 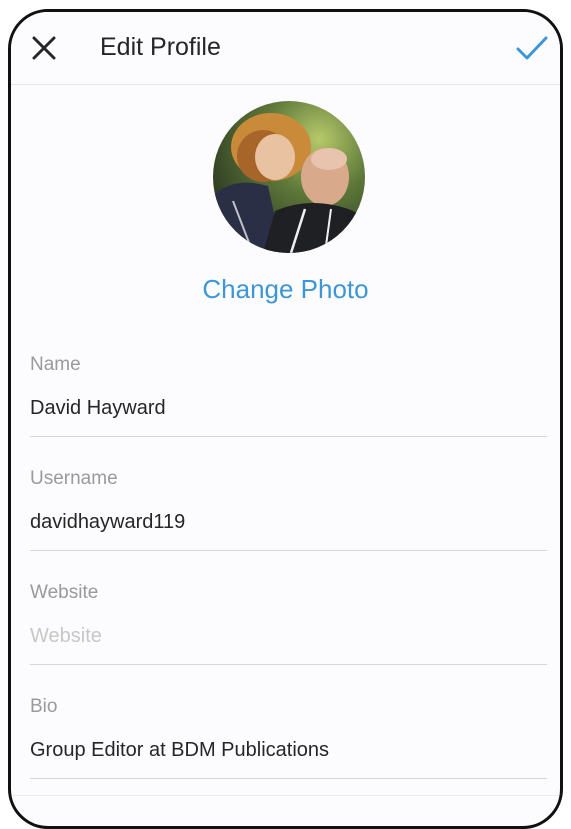 I want to click on username-divider, so click(x=288, y=550).